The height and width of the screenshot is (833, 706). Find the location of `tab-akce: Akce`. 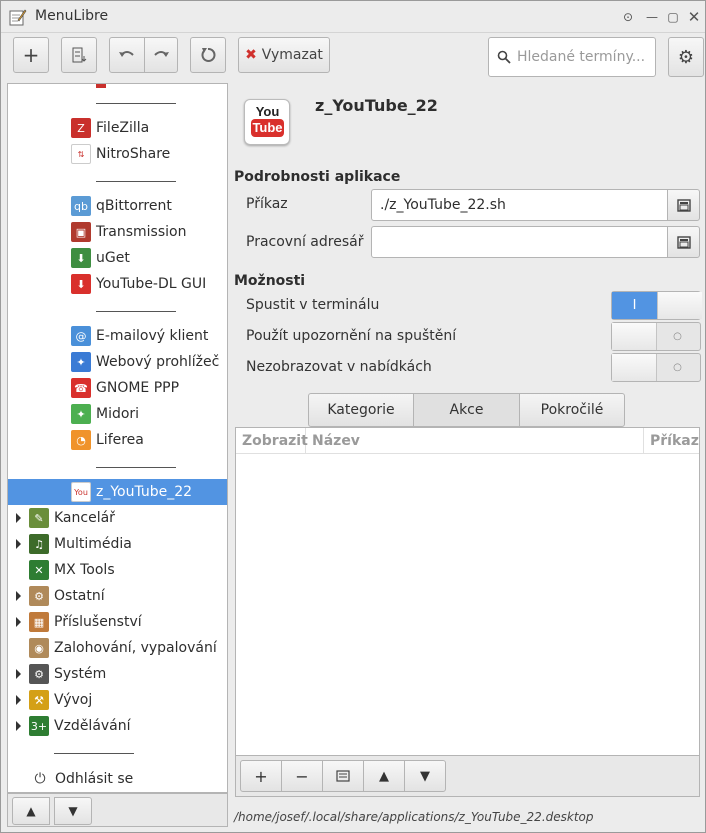

tab-akce: Akce is located at coordinates (466, 410).